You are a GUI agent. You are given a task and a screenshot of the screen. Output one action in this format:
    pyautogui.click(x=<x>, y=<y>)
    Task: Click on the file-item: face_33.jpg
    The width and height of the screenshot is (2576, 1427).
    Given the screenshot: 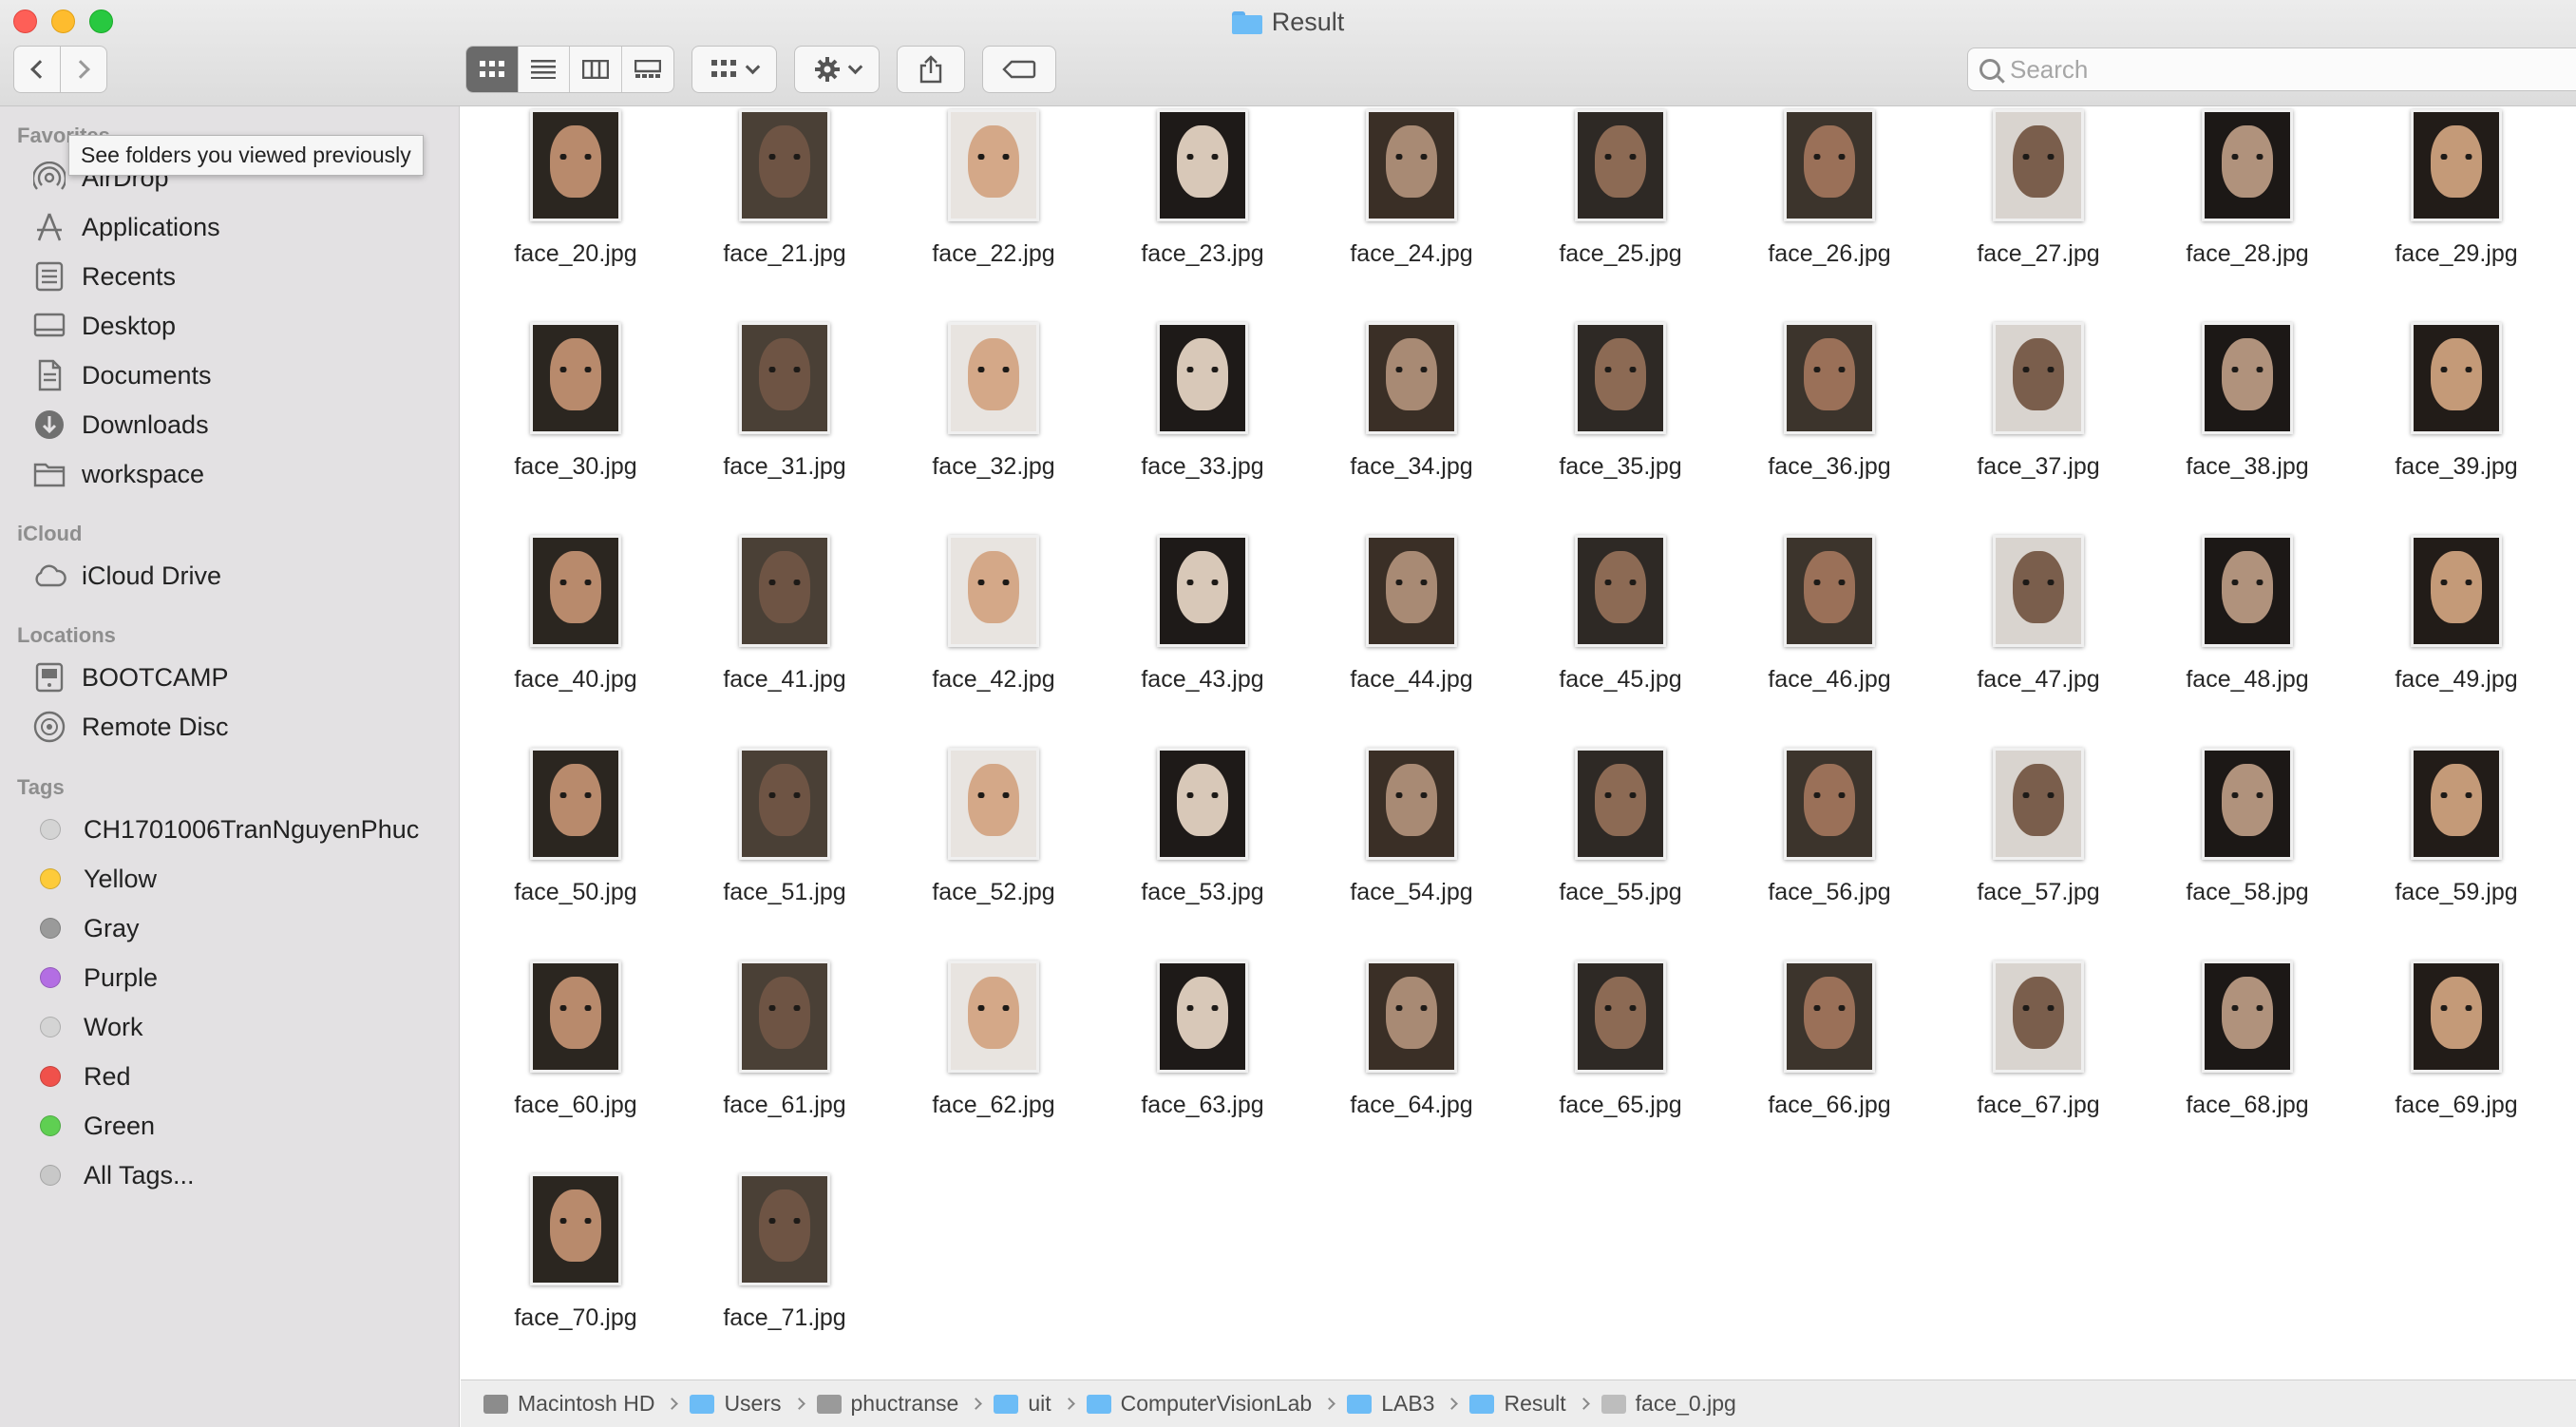 What is the action you would take?
    pyautogui.click(x=1202, y=428)
    